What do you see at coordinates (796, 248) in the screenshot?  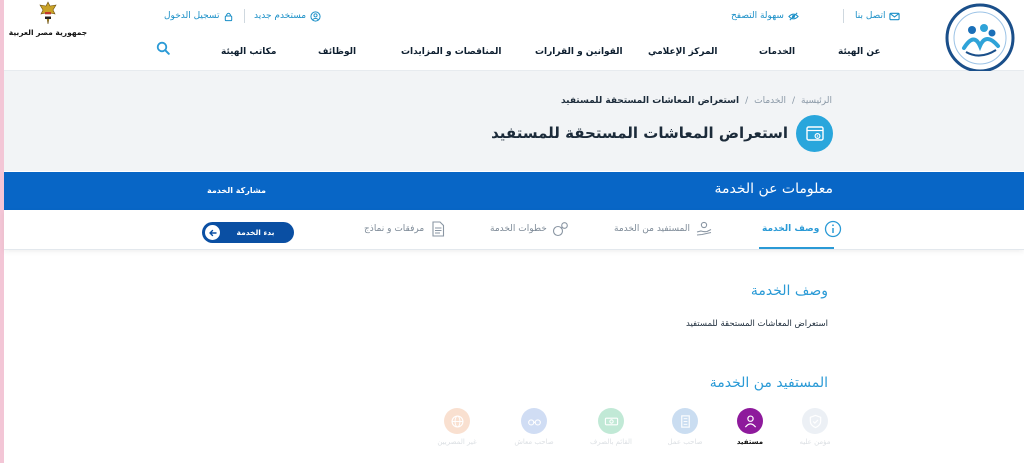 I see `active-tab-indicator` at bounding box center [796, 248].